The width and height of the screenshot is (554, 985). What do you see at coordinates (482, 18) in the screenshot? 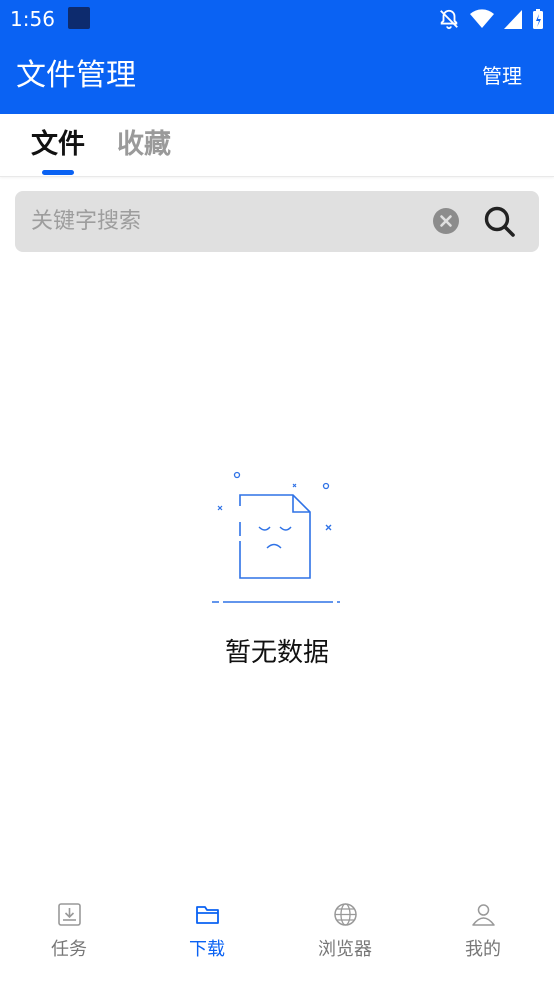
I see `wifi-icon` at bounding box center [482, 18].